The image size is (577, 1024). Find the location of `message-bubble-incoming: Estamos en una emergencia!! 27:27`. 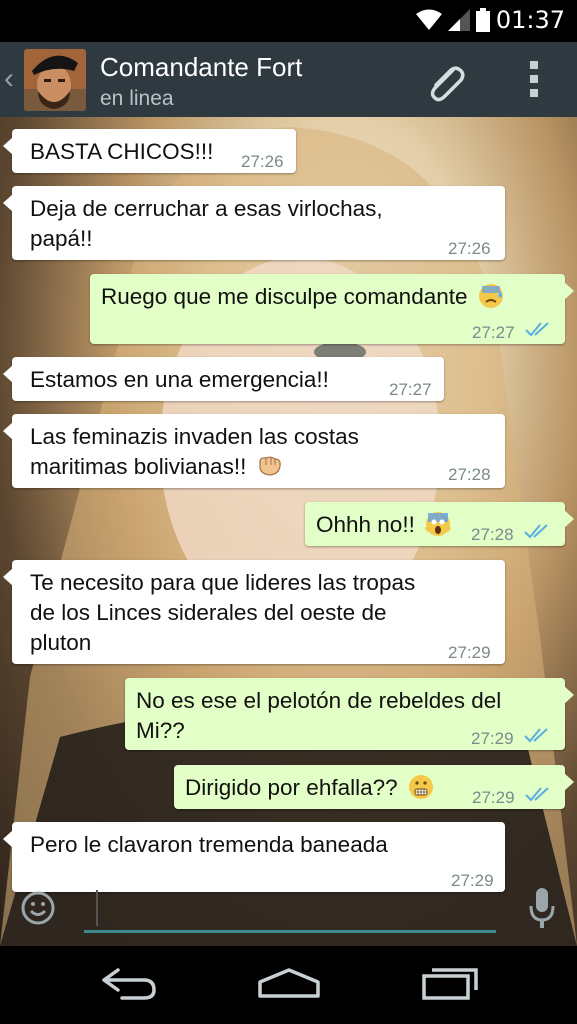

message-bubble-incoming: Estamos en una emergencia!! 27:27 is located at coordinates (223, 379).